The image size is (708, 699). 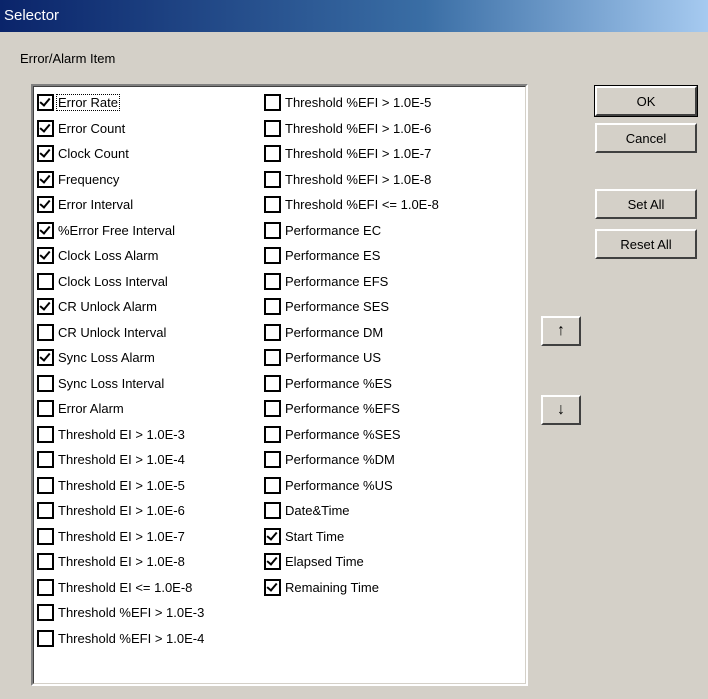 What do you see at coordinates (121, 103) in the screenshot?
I see `checklist-item: Error Rate` at bounding box center [121, 103].